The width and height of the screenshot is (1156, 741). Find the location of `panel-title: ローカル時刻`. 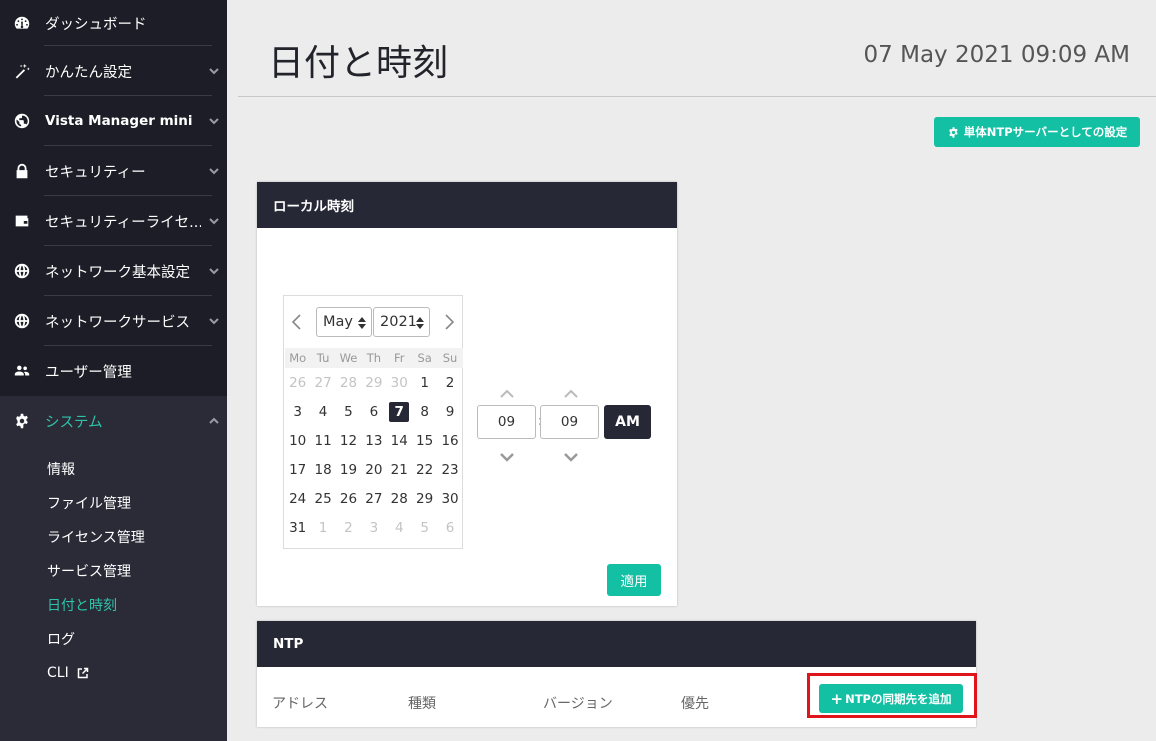

panel-title: ローカル時刻 is located at coordinates (467, 205).